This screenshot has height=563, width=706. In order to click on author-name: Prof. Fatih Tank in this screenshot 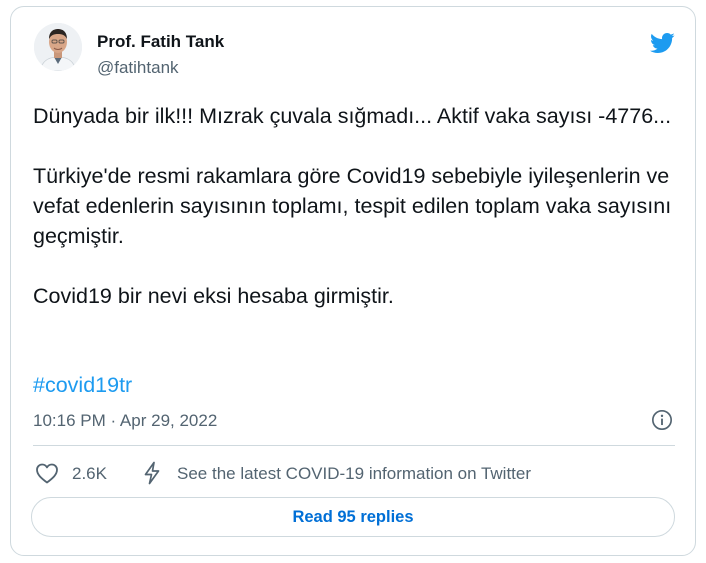, I will do `click(160, 42)`.